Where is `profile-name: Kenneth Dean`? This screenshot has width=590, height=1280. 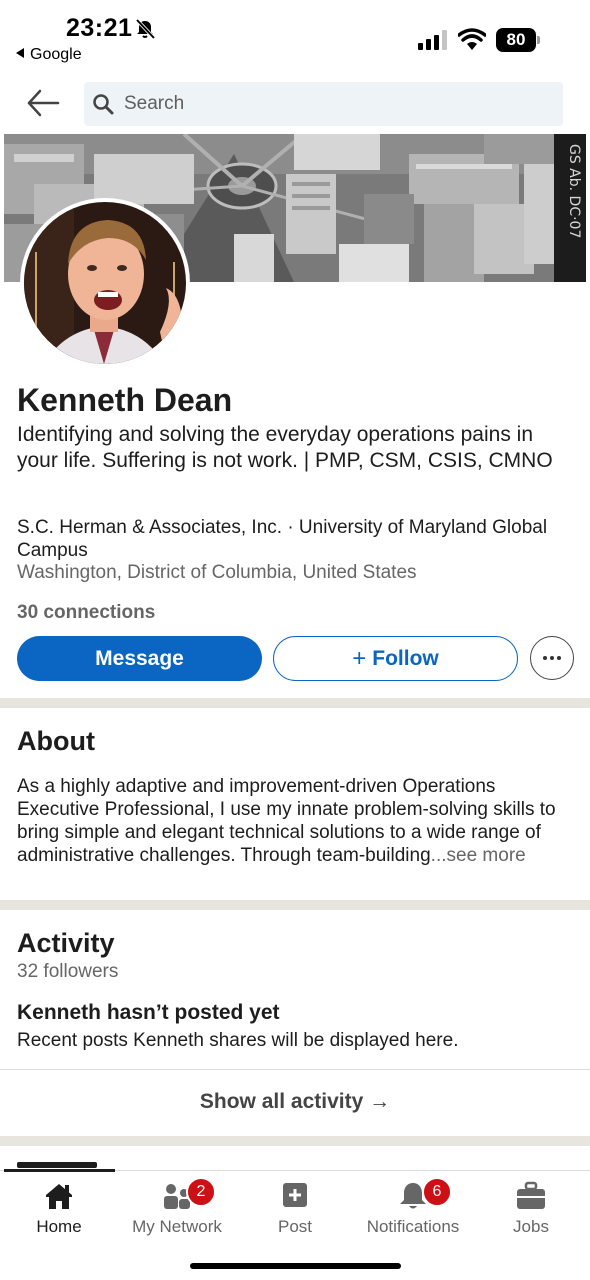 profile-name: Kenneth Dean is located at coordinates (125, 400).